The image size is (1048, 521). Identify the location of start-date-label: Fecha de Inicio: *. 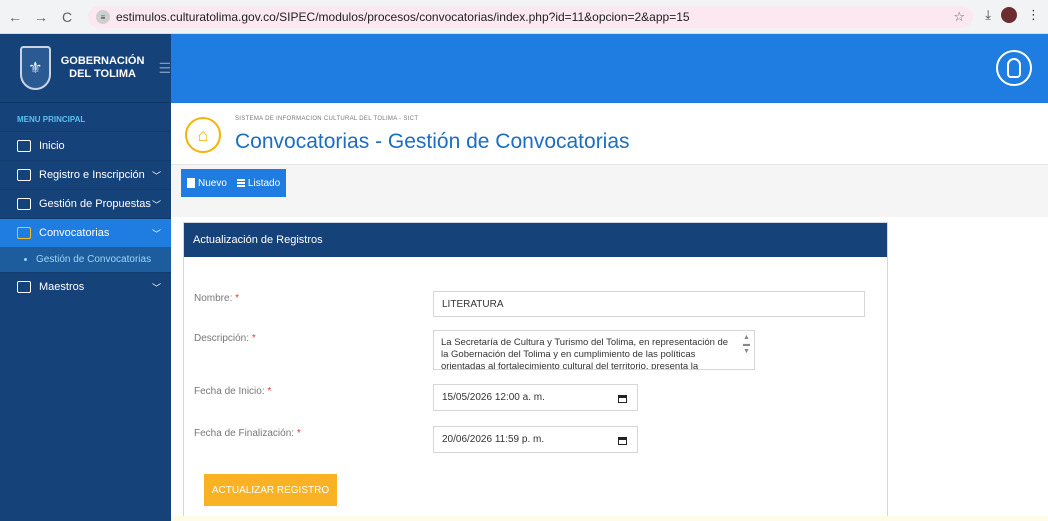
(232, 391).